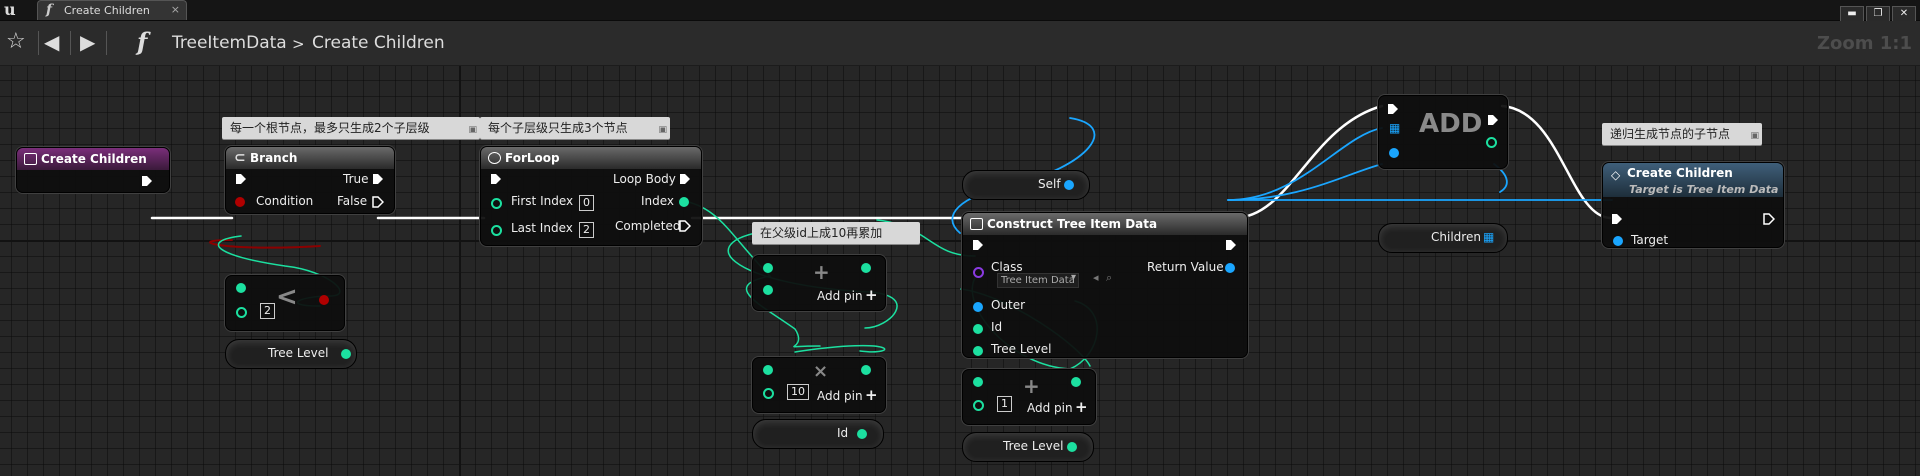  What do you see at coordinates (843, 433) in the screenshot?
I see `variable-label: Id` at bounding box center [843, 433].